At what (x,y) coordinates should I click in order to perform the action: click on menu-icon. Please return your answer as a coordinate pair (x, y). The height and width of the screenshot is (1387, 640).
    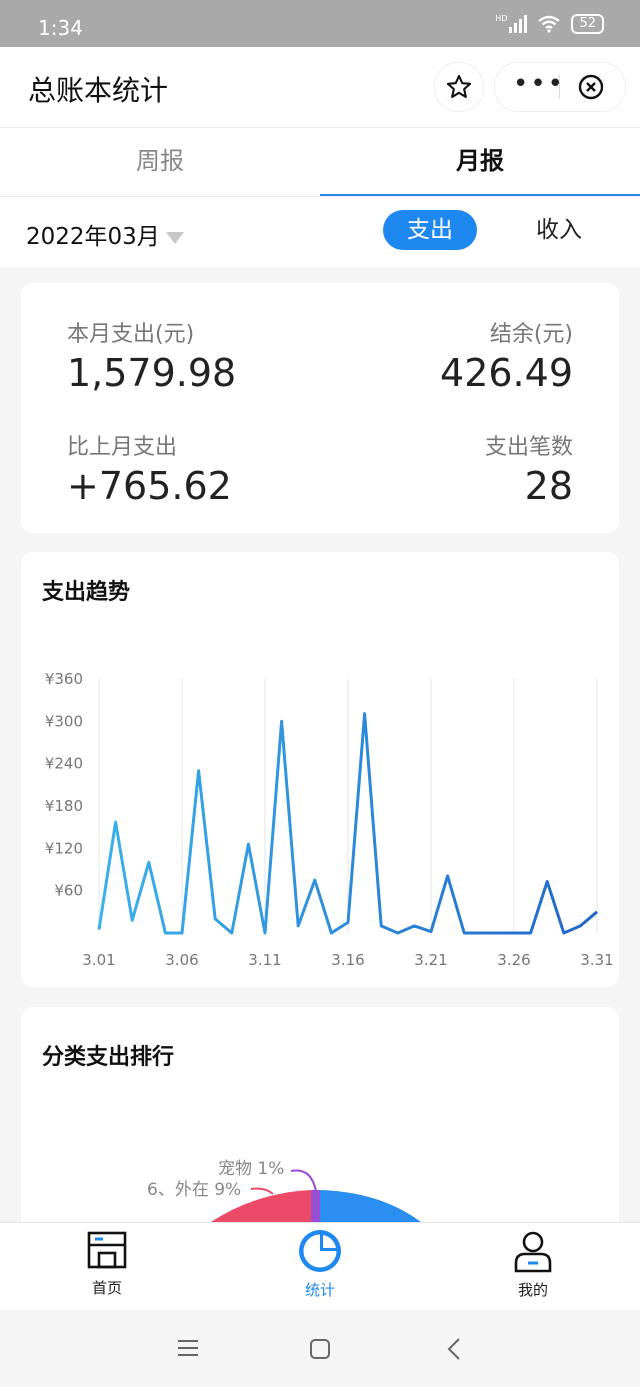
    Looking at the image, I should click on (188, 1348).